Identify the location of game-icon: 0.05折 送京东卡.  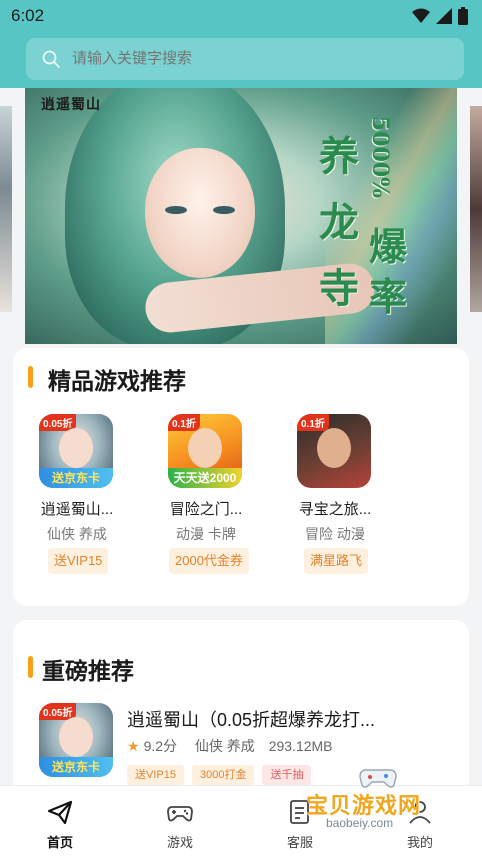
(76, 451).